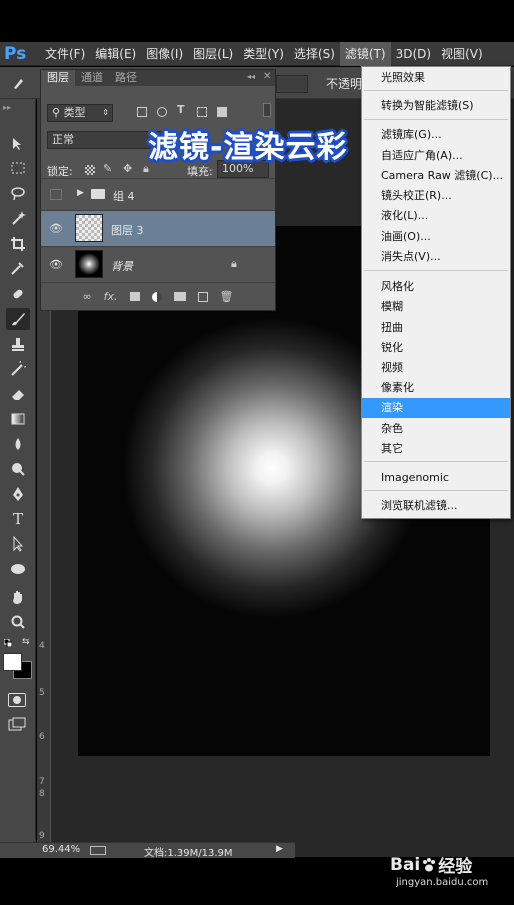  I want to click on marquee-icon, so click(18, 168).